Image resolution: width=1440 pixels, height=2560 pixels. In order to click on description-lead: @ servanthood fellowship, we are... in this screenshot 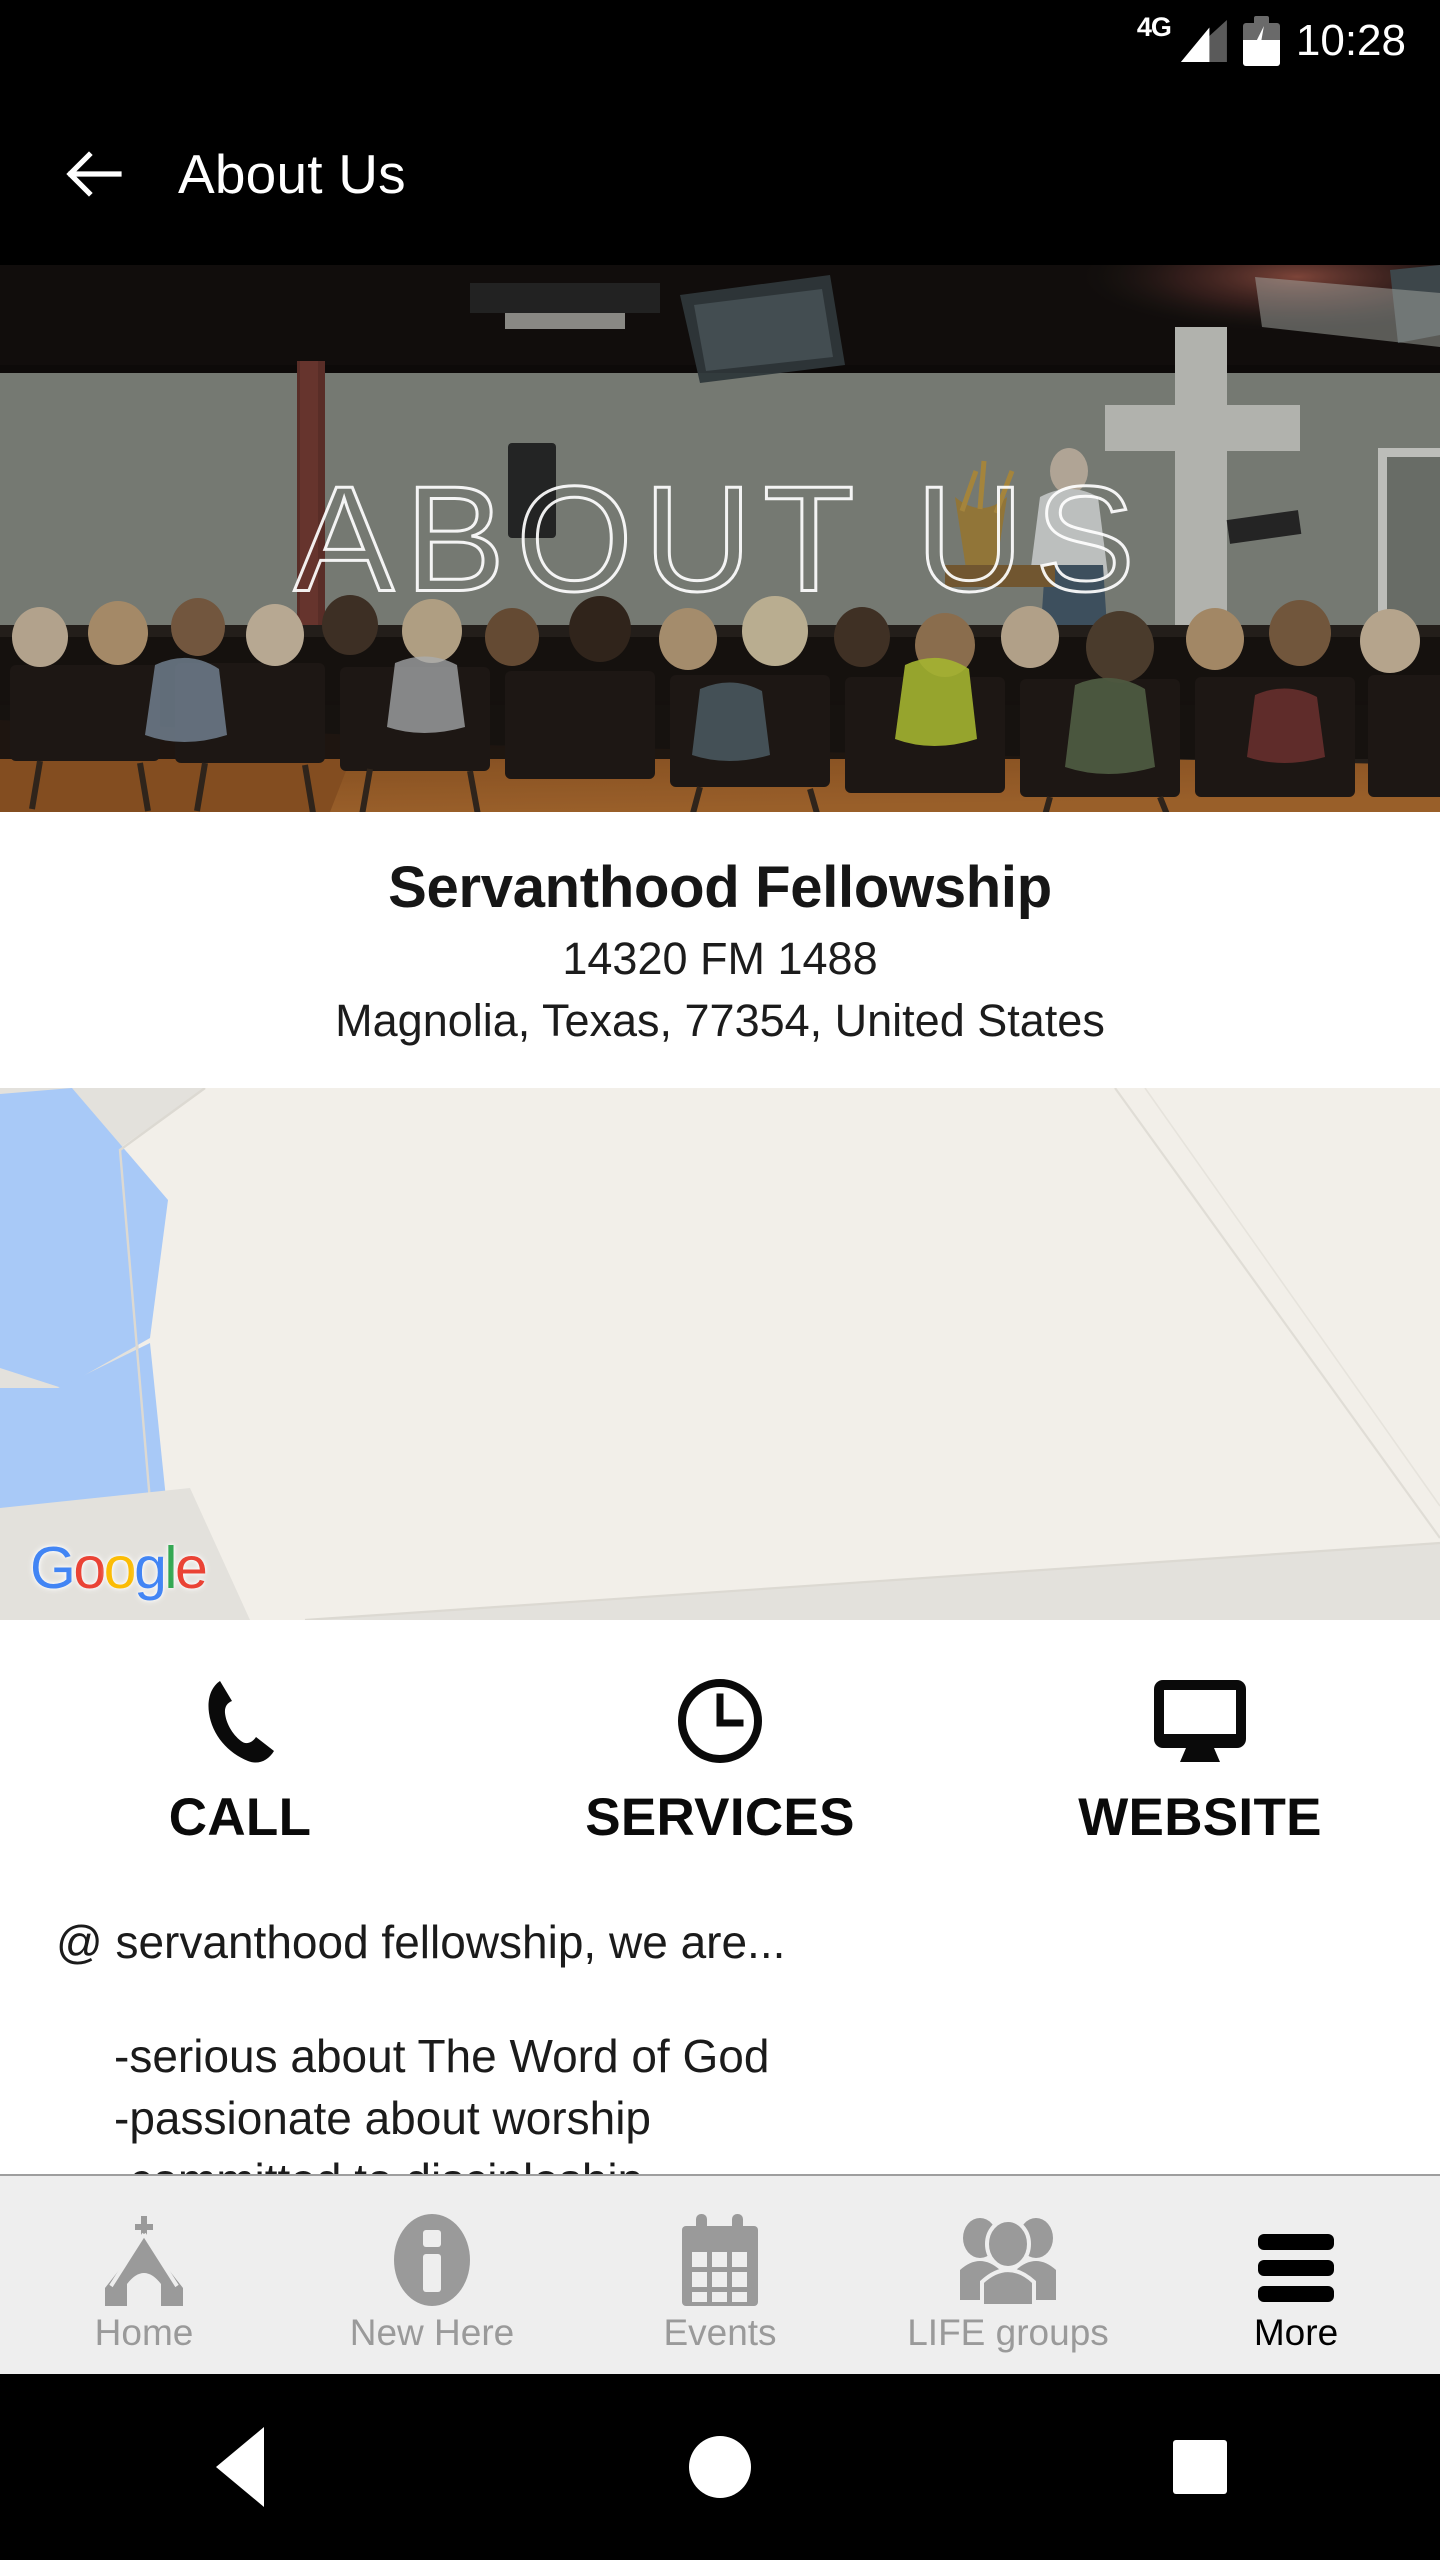, I will do `click(421, 1942)`.